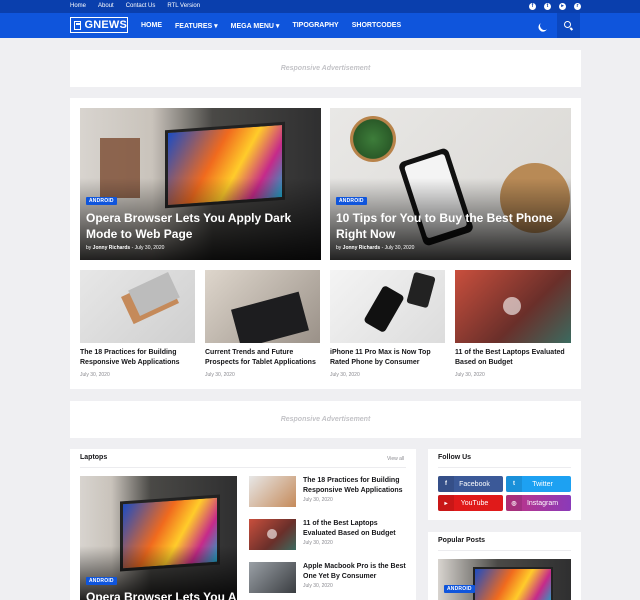 The height and width of the screenshot is (600, 640). I want to click on top-social-icons: f t ▸ r, so click(555, 6).